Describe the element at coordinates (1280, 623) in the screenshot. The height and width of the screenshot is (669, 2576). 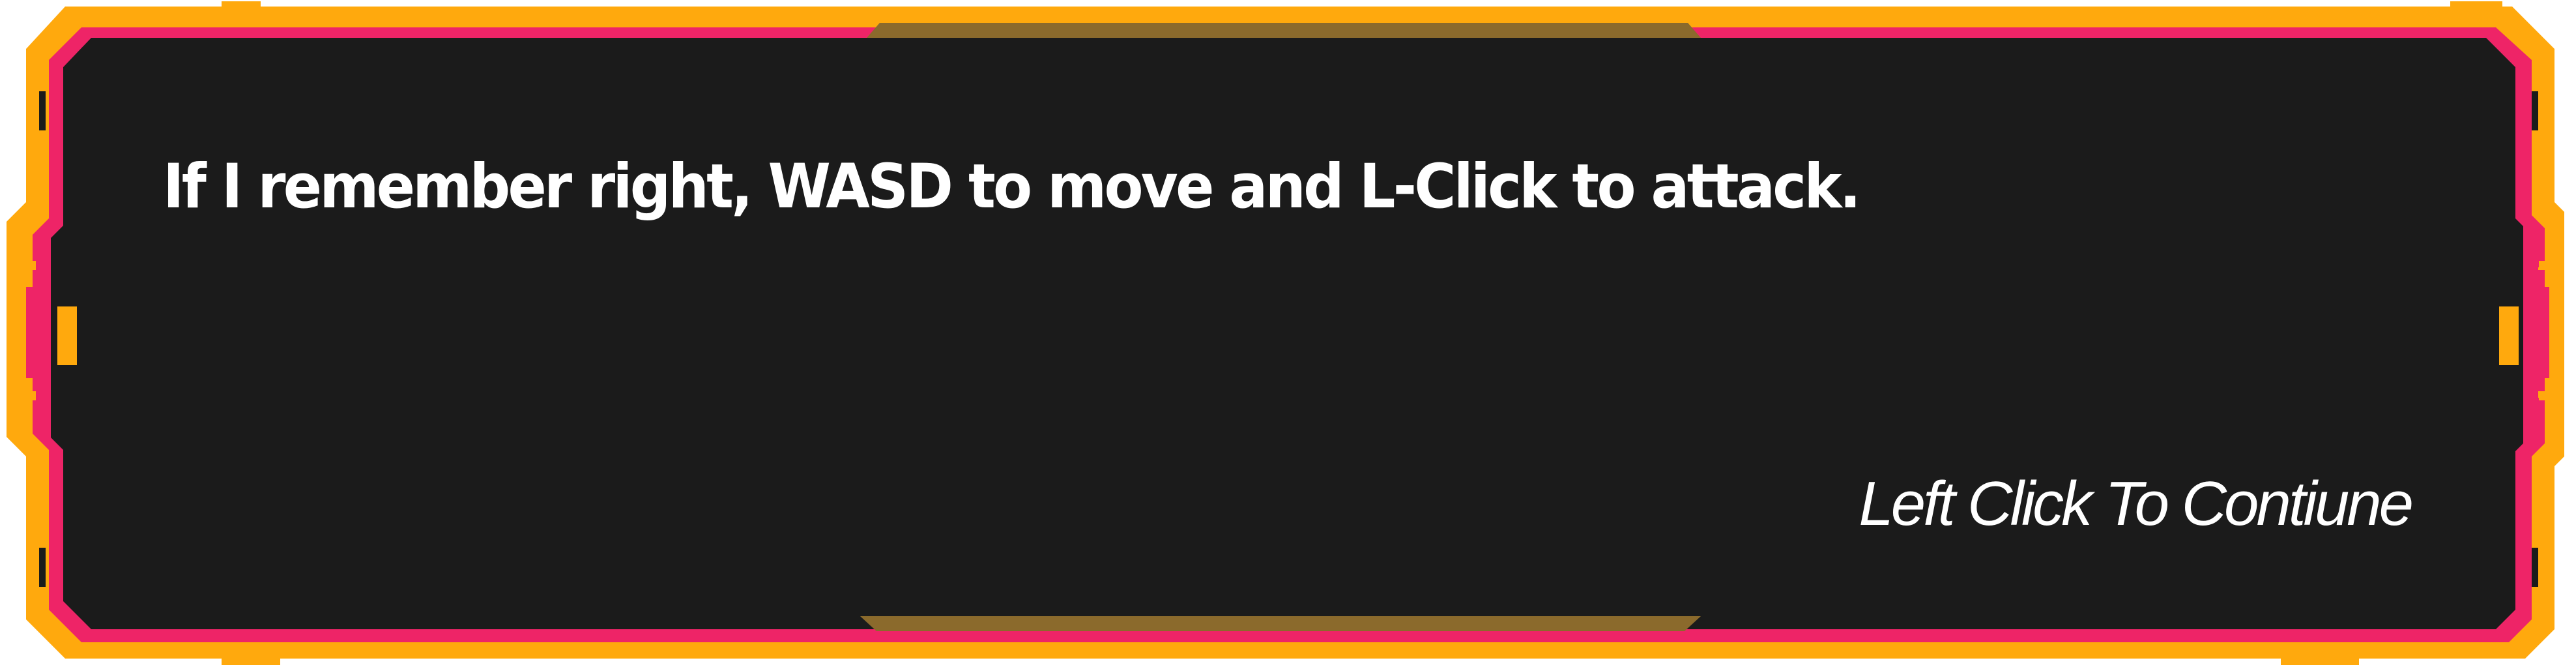
I see `bottom-accent-bar` at that location.